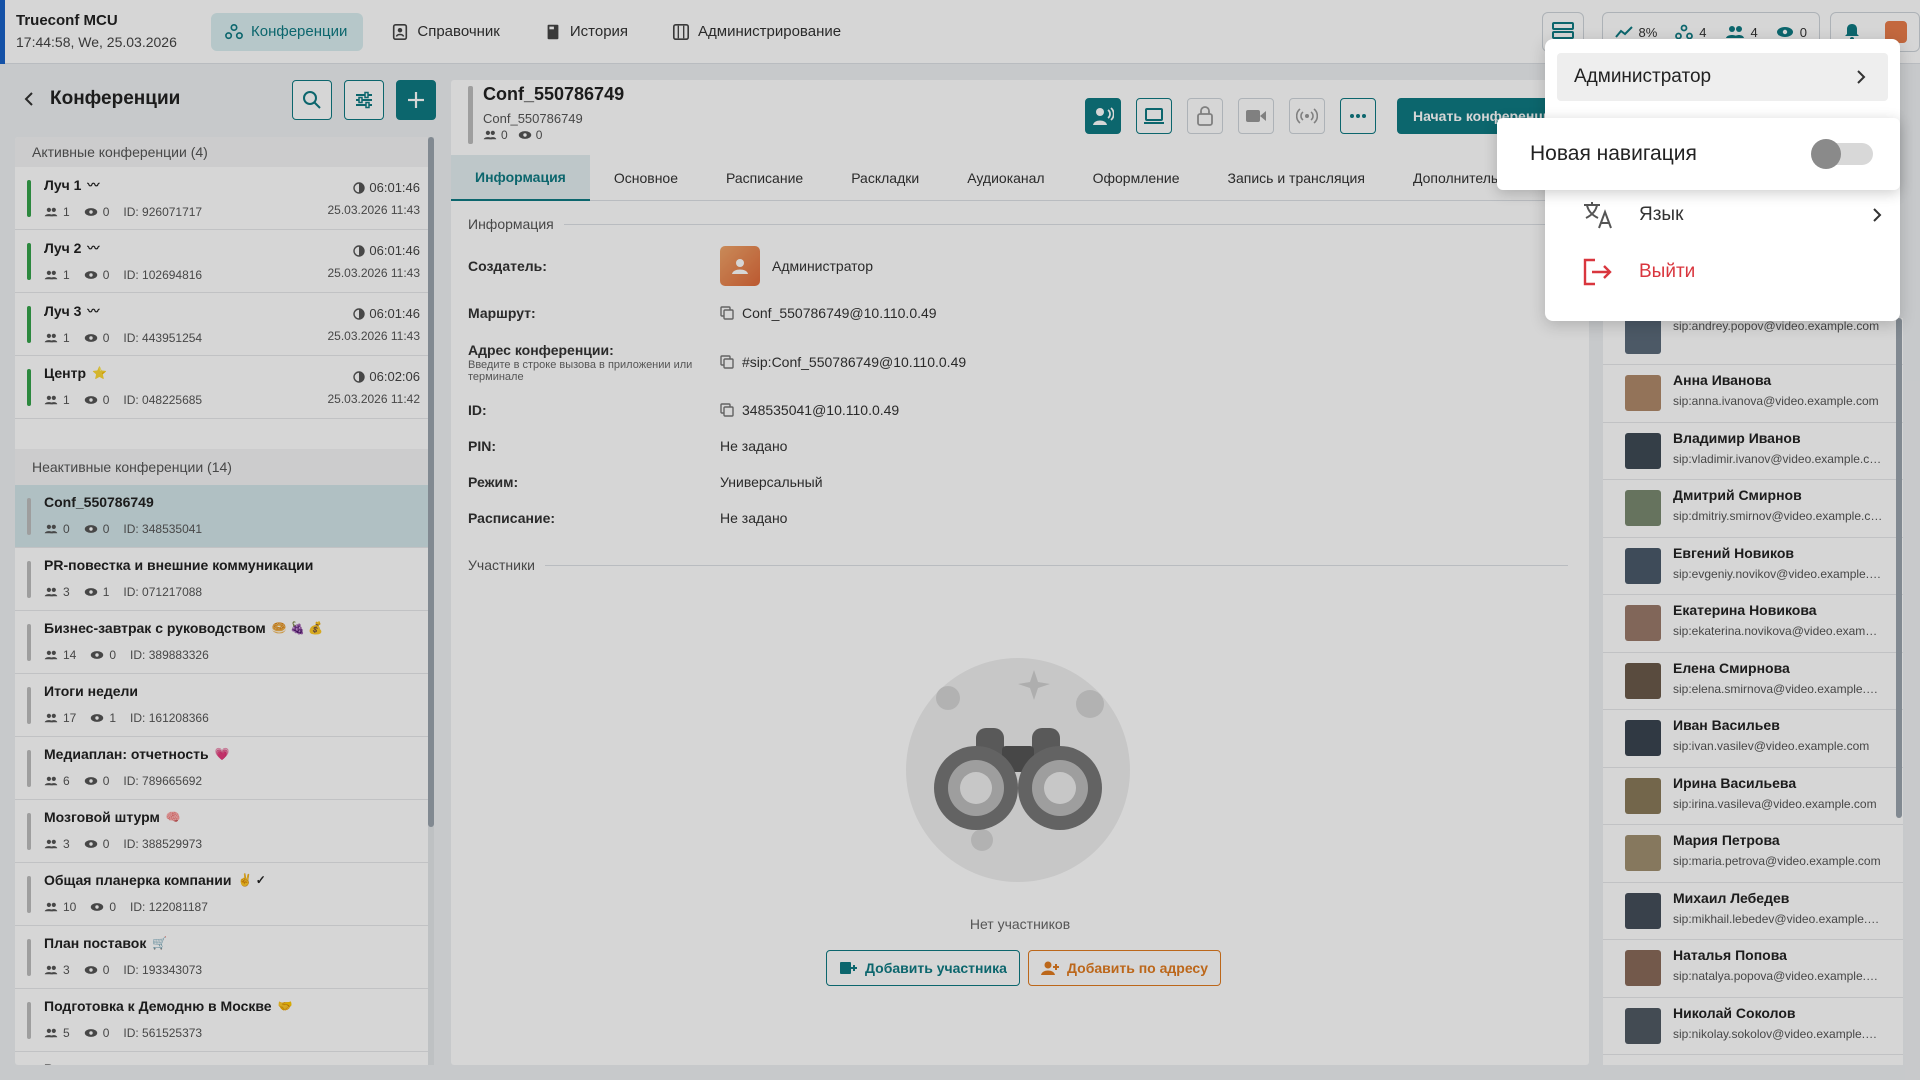  I want to click on menu-logout-label: Выйти, so click(1667, 271).